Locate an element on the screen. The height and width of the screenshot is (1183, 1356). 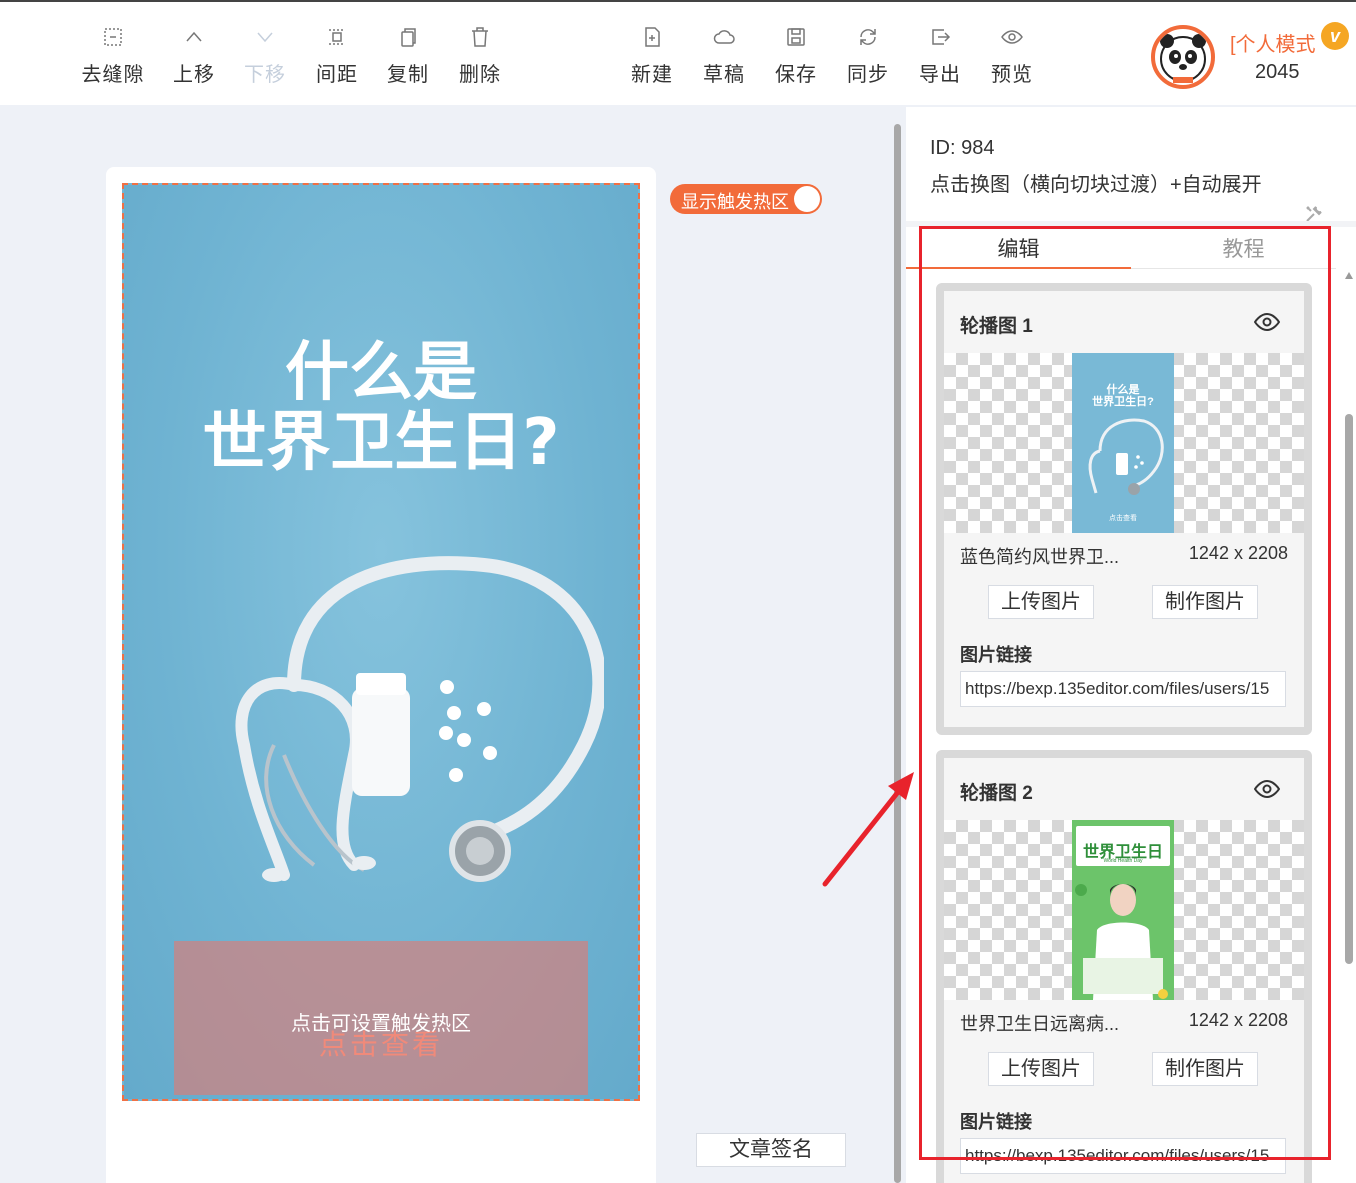
thumb-doctor-figure is located at coordinates (1121, 942).